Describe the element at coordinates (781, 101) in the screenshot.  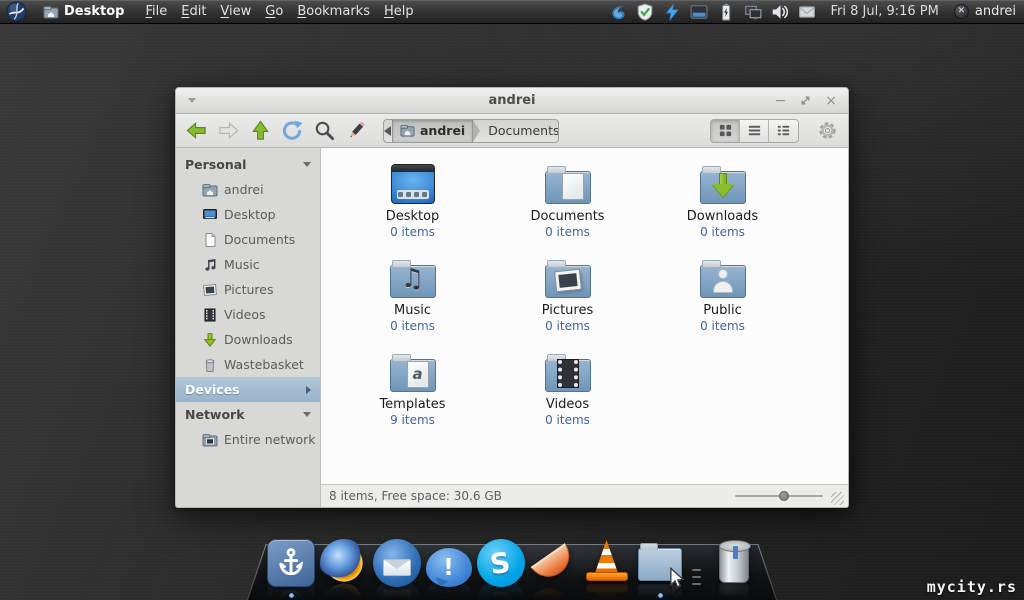
I see `minimize-button: −` at that location.